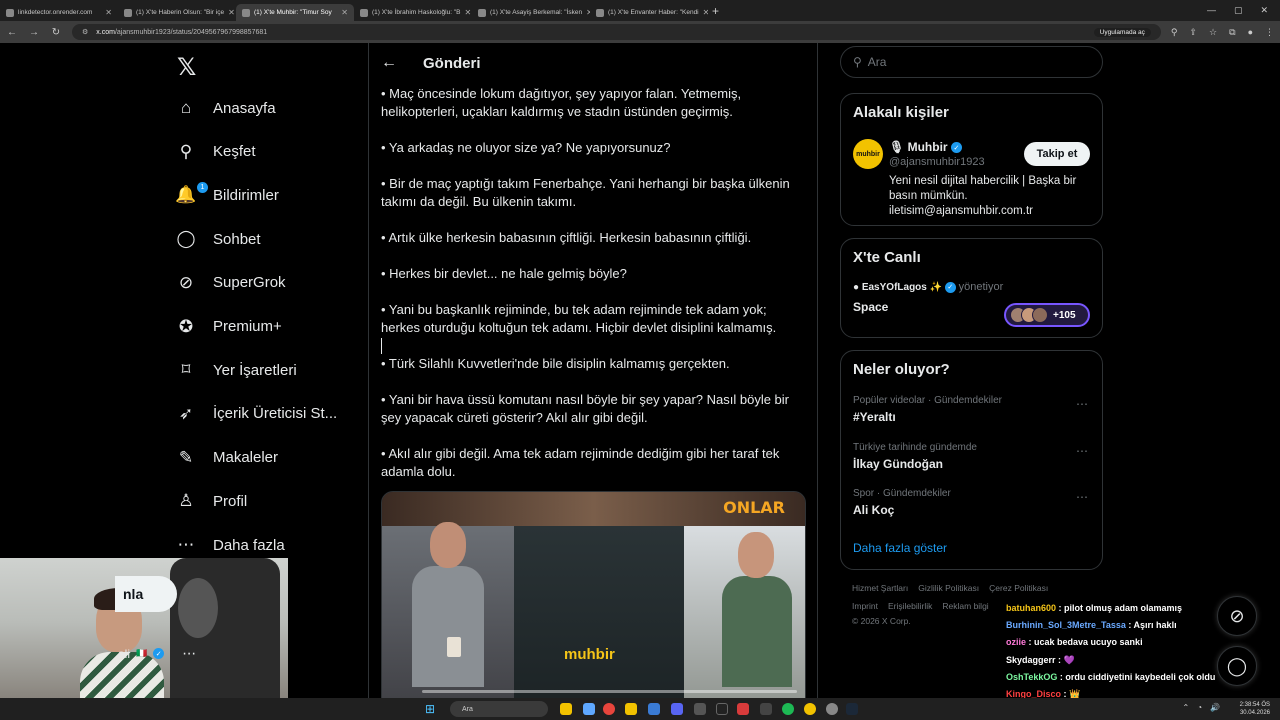  What do you see at coordinates (215, 152) in the screenshot?
I see `sidebar-item: ⚲ Keşfet` at bounding box center [215, 152].